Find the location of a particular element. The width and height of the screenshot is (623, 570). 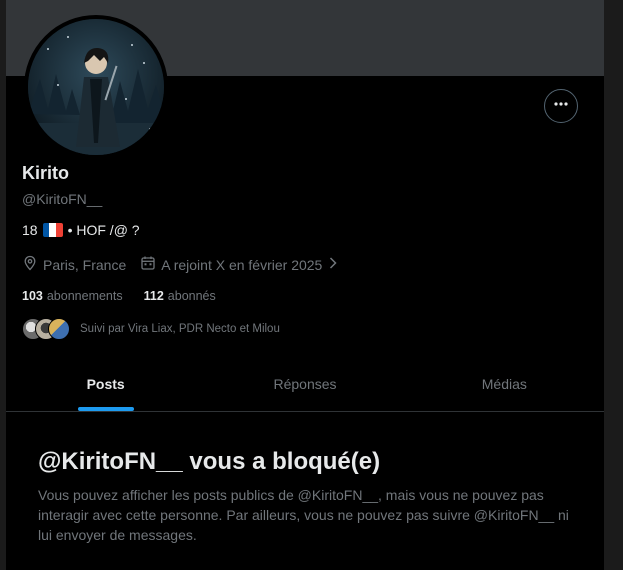

more-horizontal-icon is located at coordinates (561, 106).